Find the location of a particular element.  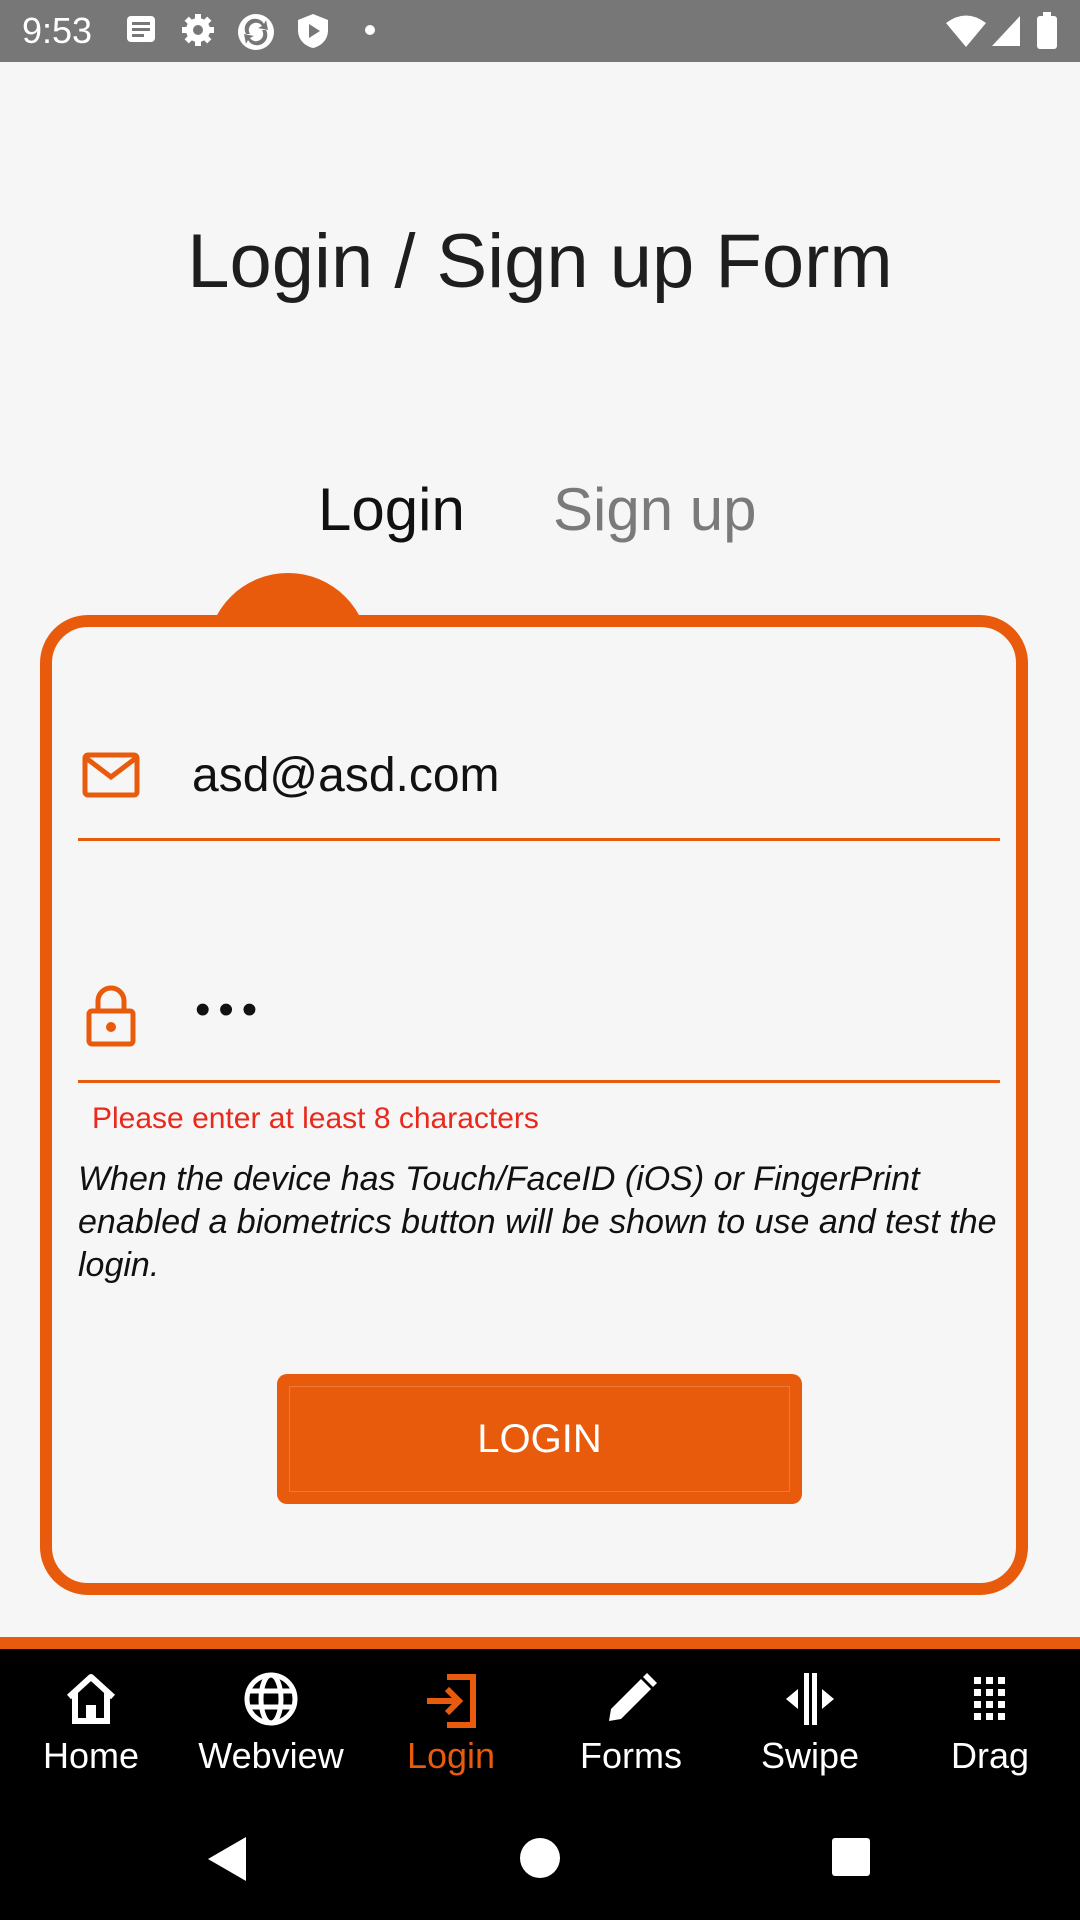

mail-icon is located at coordinates (111, 775).